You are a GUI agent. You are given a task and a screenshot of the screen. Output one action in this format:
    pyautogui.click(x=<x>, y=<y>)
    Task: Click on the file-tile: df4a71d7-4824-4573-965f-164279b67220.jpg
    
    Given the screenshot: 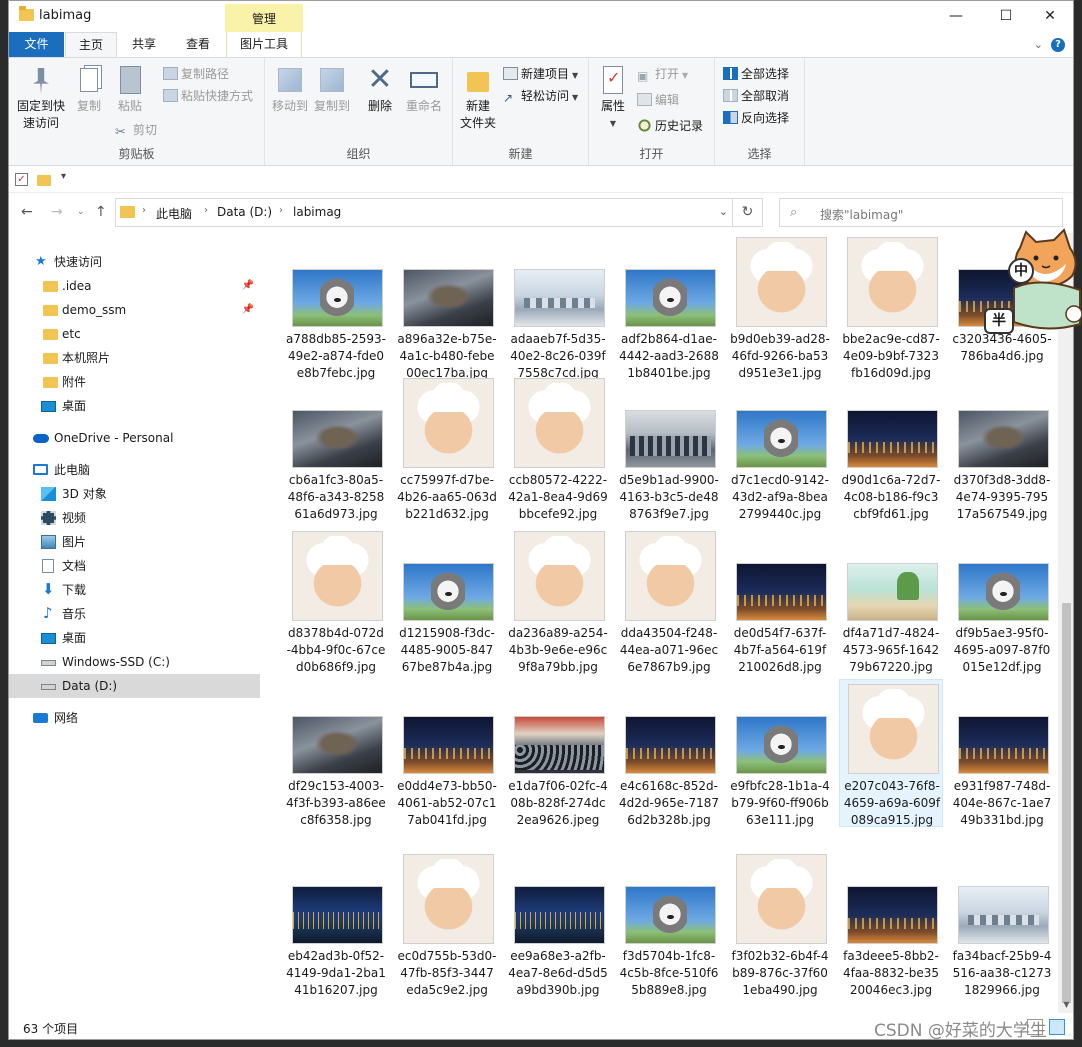 What is the action you would take?
    pyautogui.click(x=891, y=601)
    